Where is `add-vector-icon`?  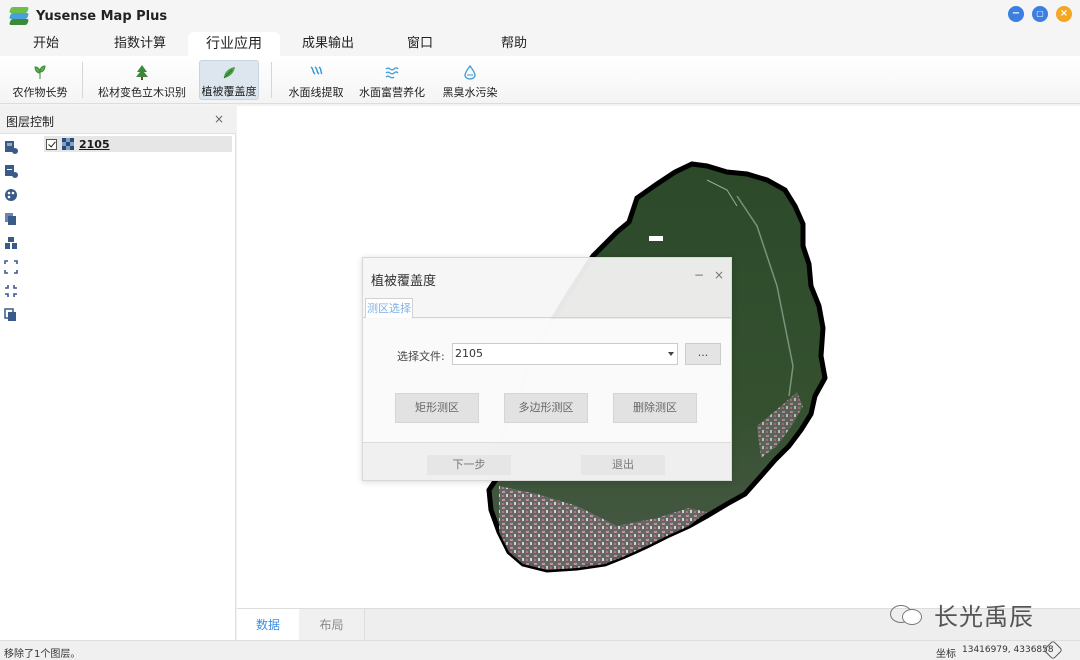
add-vector-icon is located at coordinates (11, 171).